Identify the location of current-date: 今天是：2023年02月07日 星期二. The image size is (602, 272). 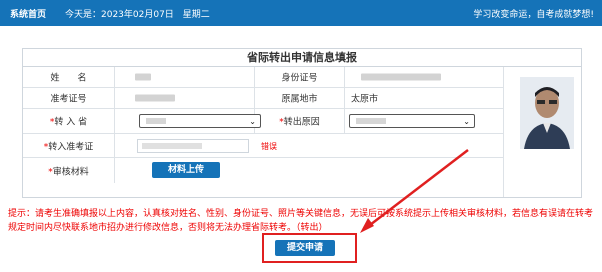
(137, 15).